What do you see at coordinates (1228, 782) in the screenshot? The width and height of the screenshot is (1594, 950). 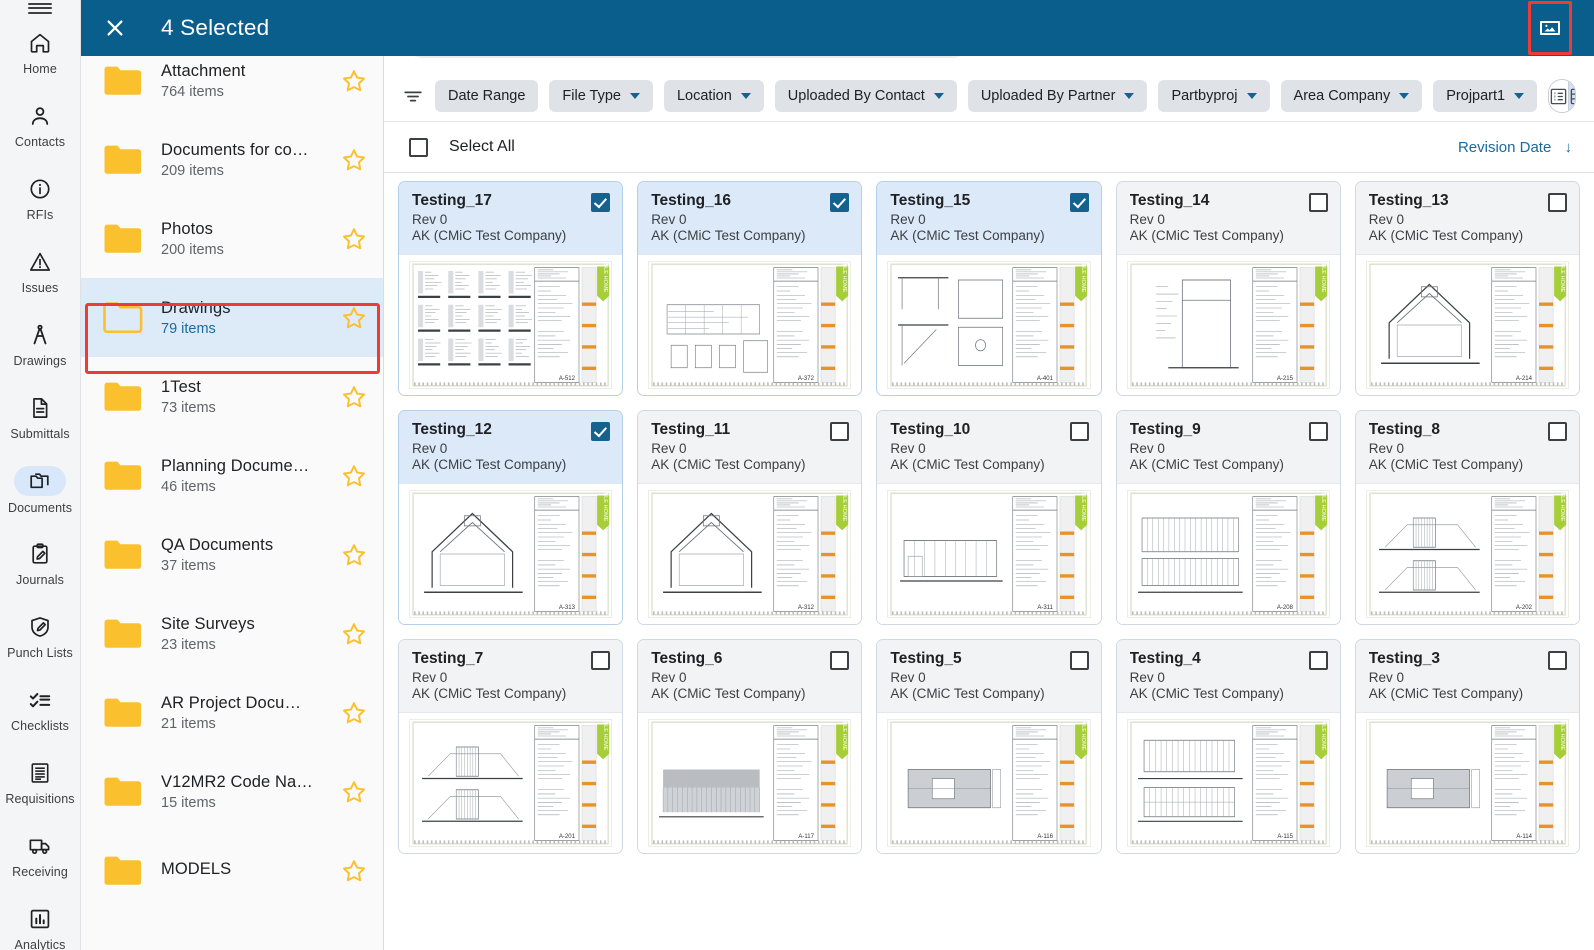 I see `card-thumbnail: GABLE HOME A-115` at bounding box center [1228, 782].